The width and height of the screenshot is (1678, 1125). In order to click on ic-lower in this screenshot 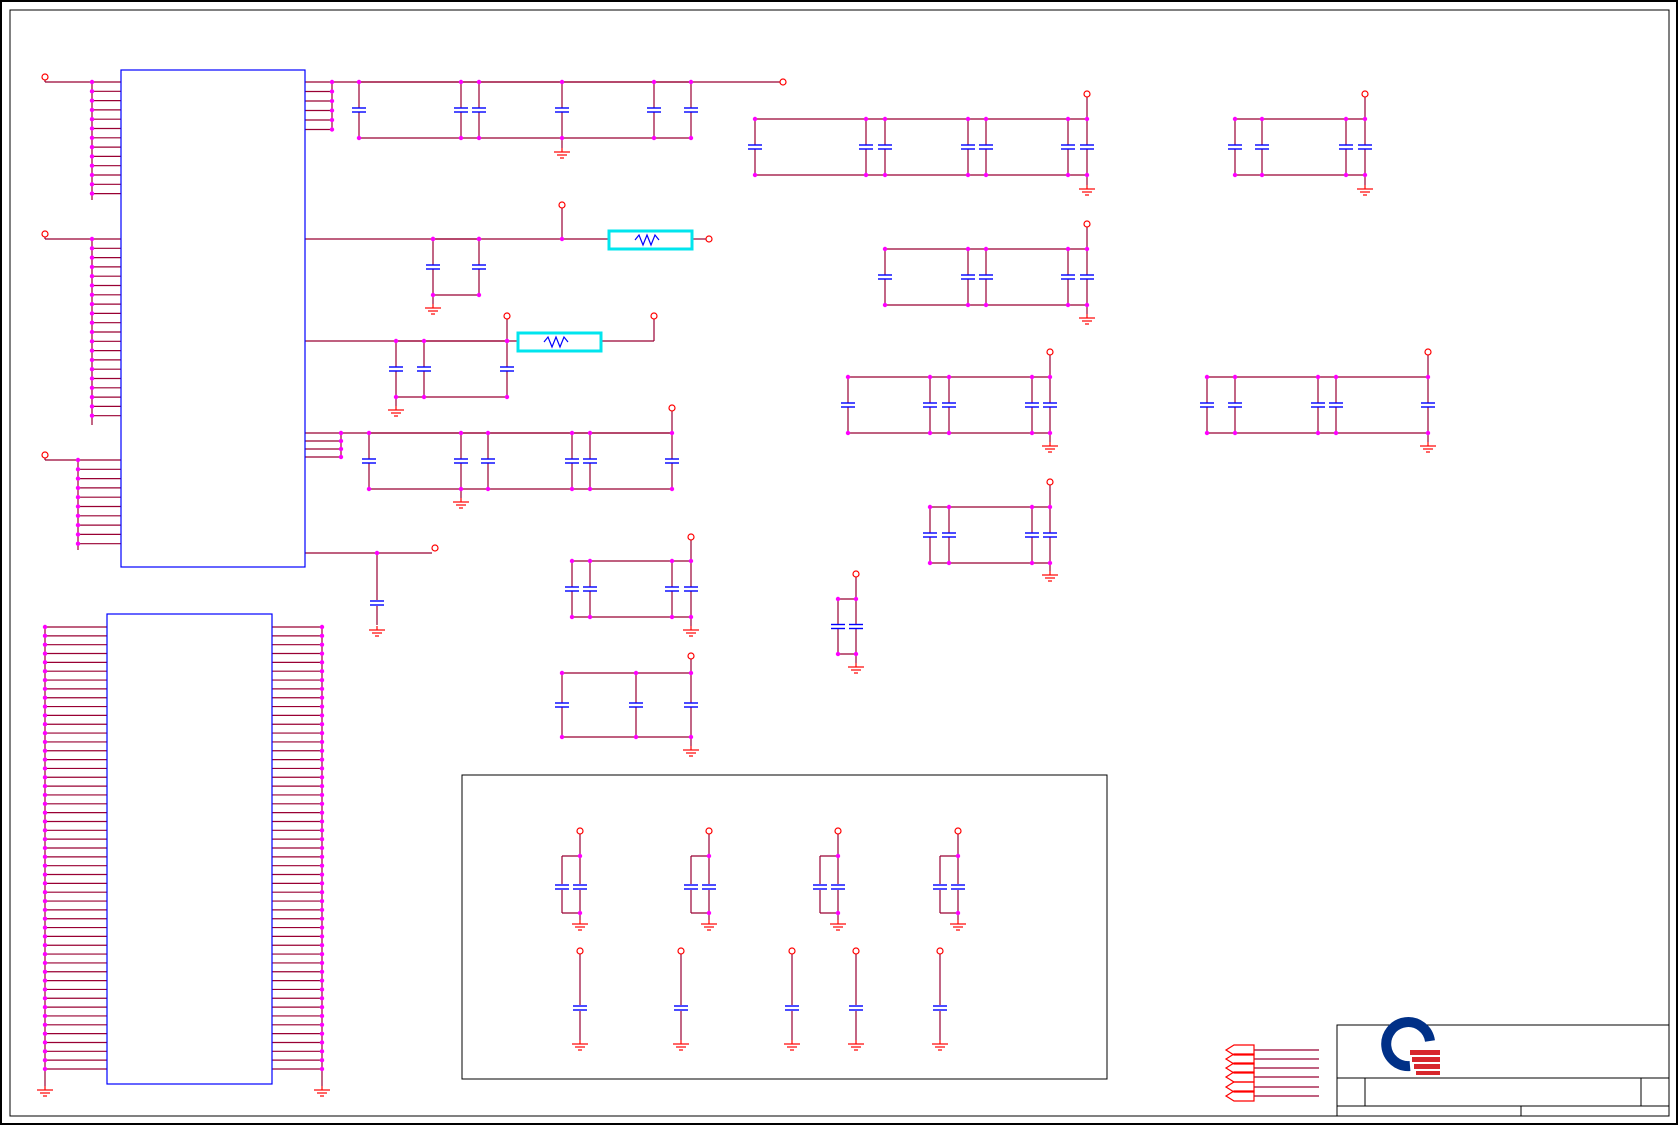, I will do `click(189, 849)`.